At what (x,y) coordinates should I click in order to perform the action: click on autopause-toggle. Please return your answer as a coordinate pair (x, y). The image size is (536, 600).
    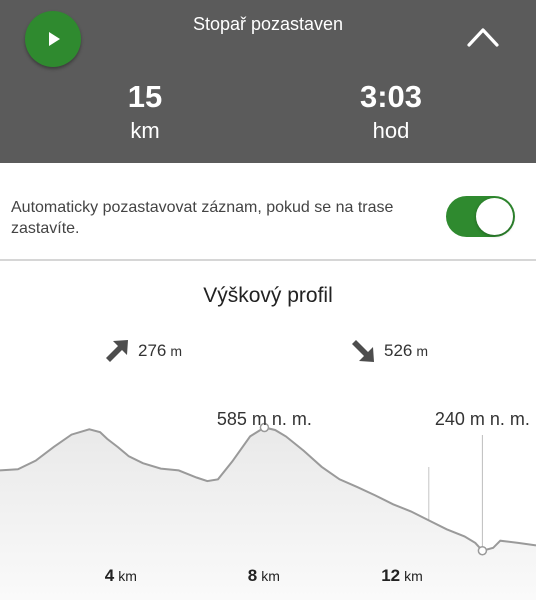
    Looking at the image, I should click on (480, 216).